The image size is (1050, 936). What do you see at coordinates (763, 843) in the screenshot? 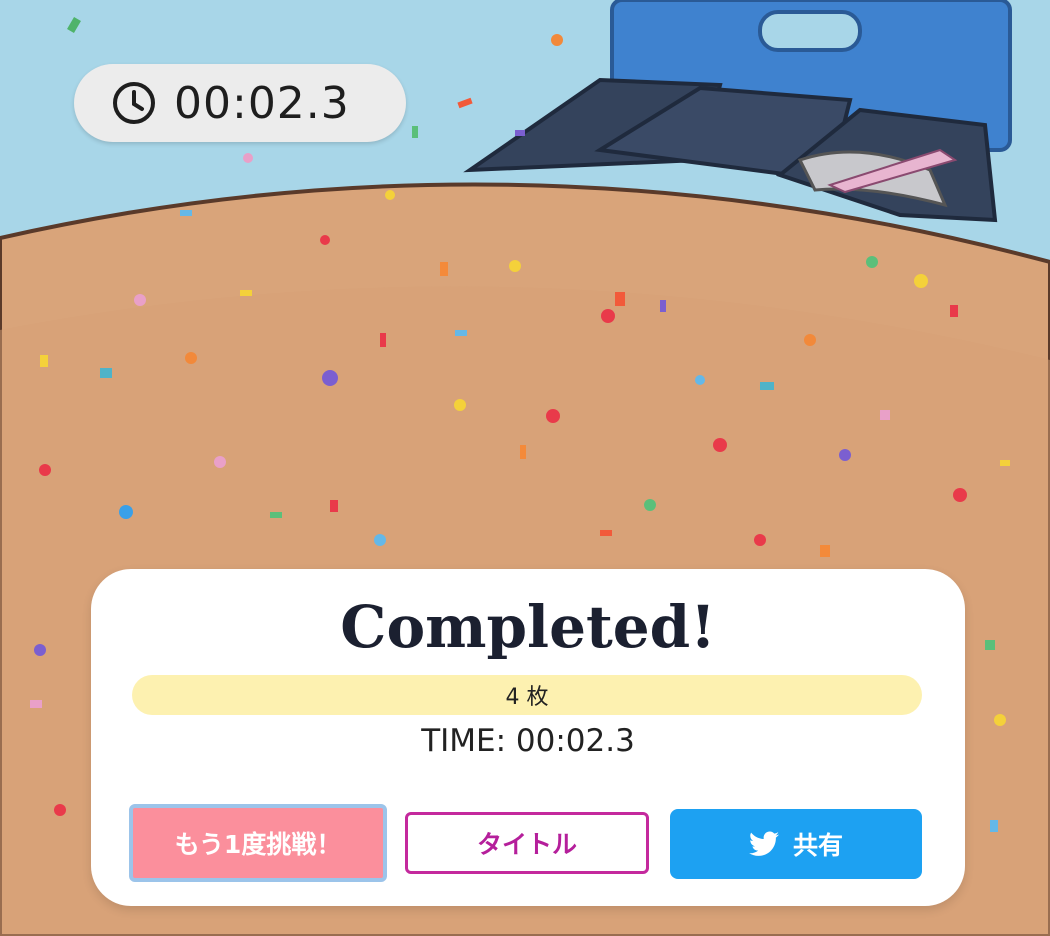
I see `twitter-bird-icon` at bounding box center [763, 843].